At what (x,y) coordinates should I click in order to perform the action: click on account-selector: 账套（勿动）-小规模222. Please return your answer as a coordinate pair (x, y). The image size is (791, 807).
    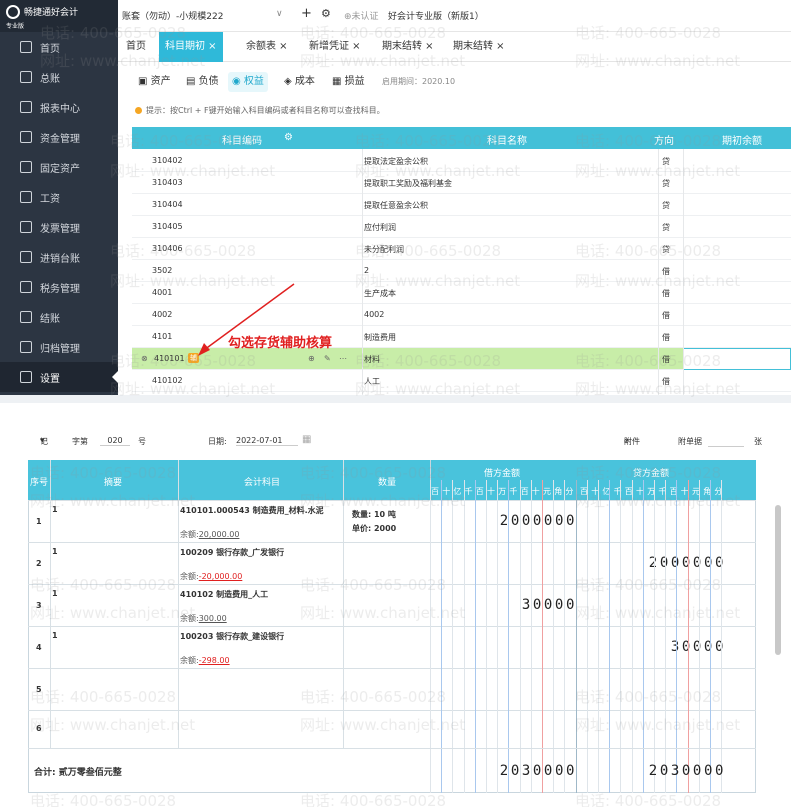
    Looking at the image, I should click on (172, 15).